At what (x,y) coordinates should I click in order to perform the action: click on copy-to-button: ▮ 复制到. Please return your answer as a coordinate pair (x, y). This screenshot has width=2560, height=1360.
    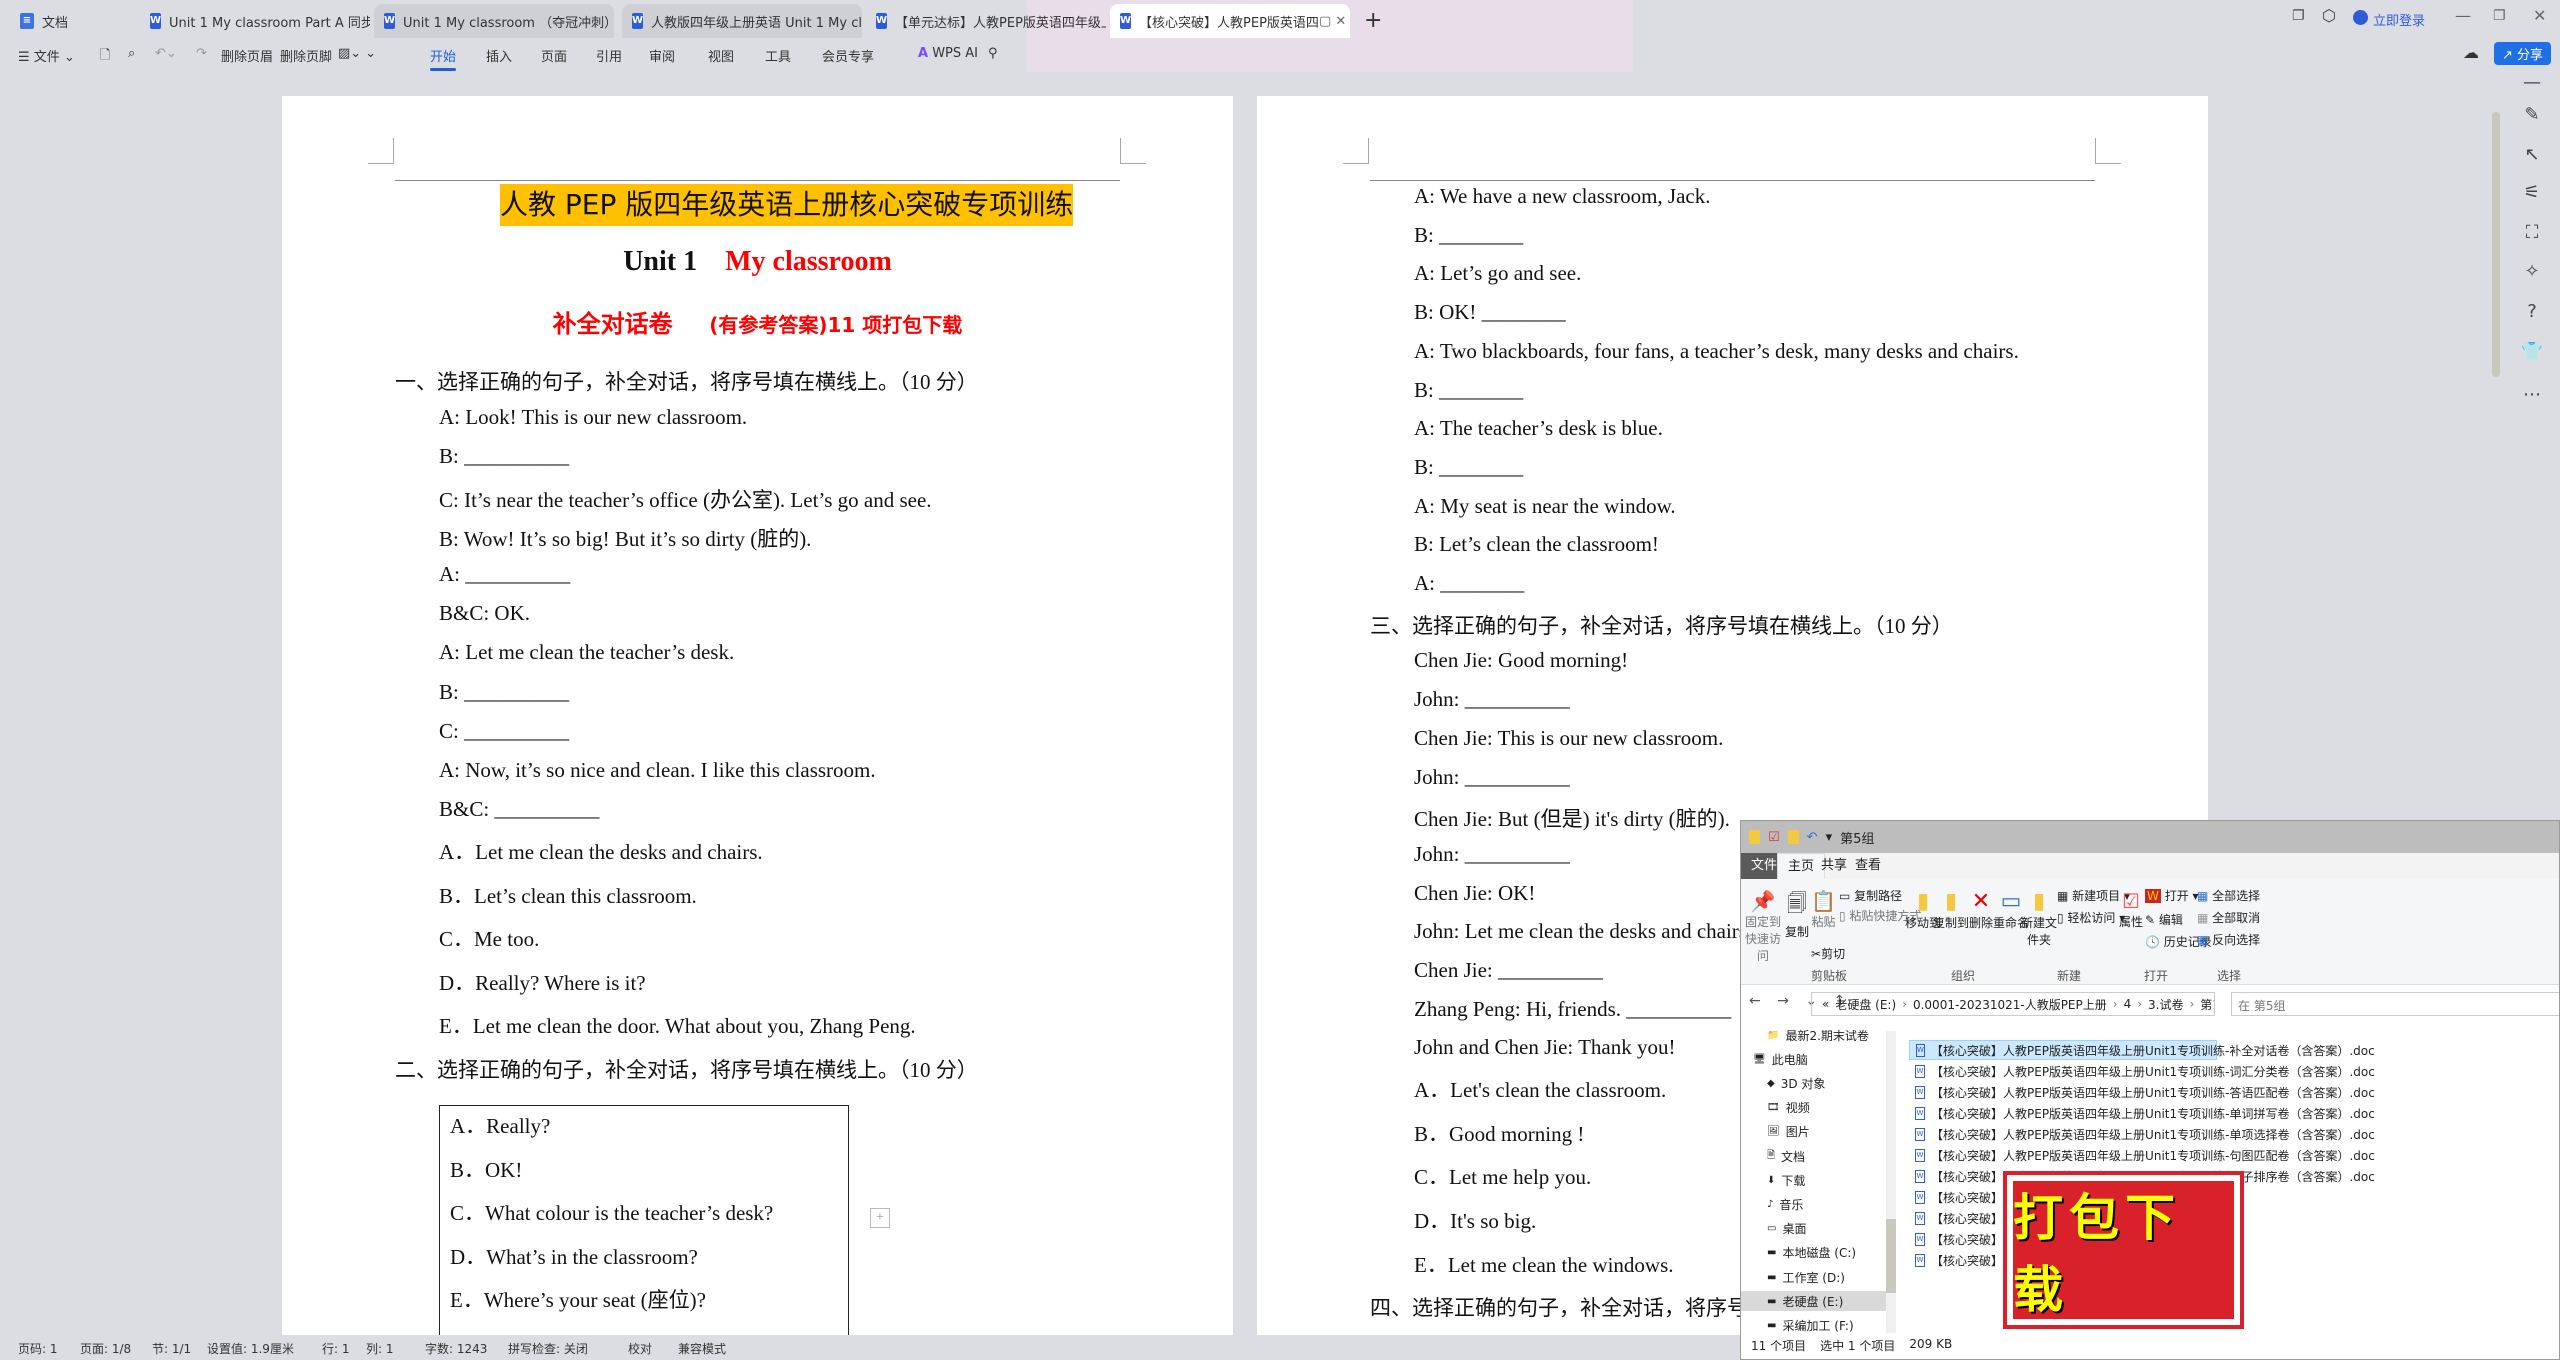
    Looking at the image, I should click on (1951, 910).